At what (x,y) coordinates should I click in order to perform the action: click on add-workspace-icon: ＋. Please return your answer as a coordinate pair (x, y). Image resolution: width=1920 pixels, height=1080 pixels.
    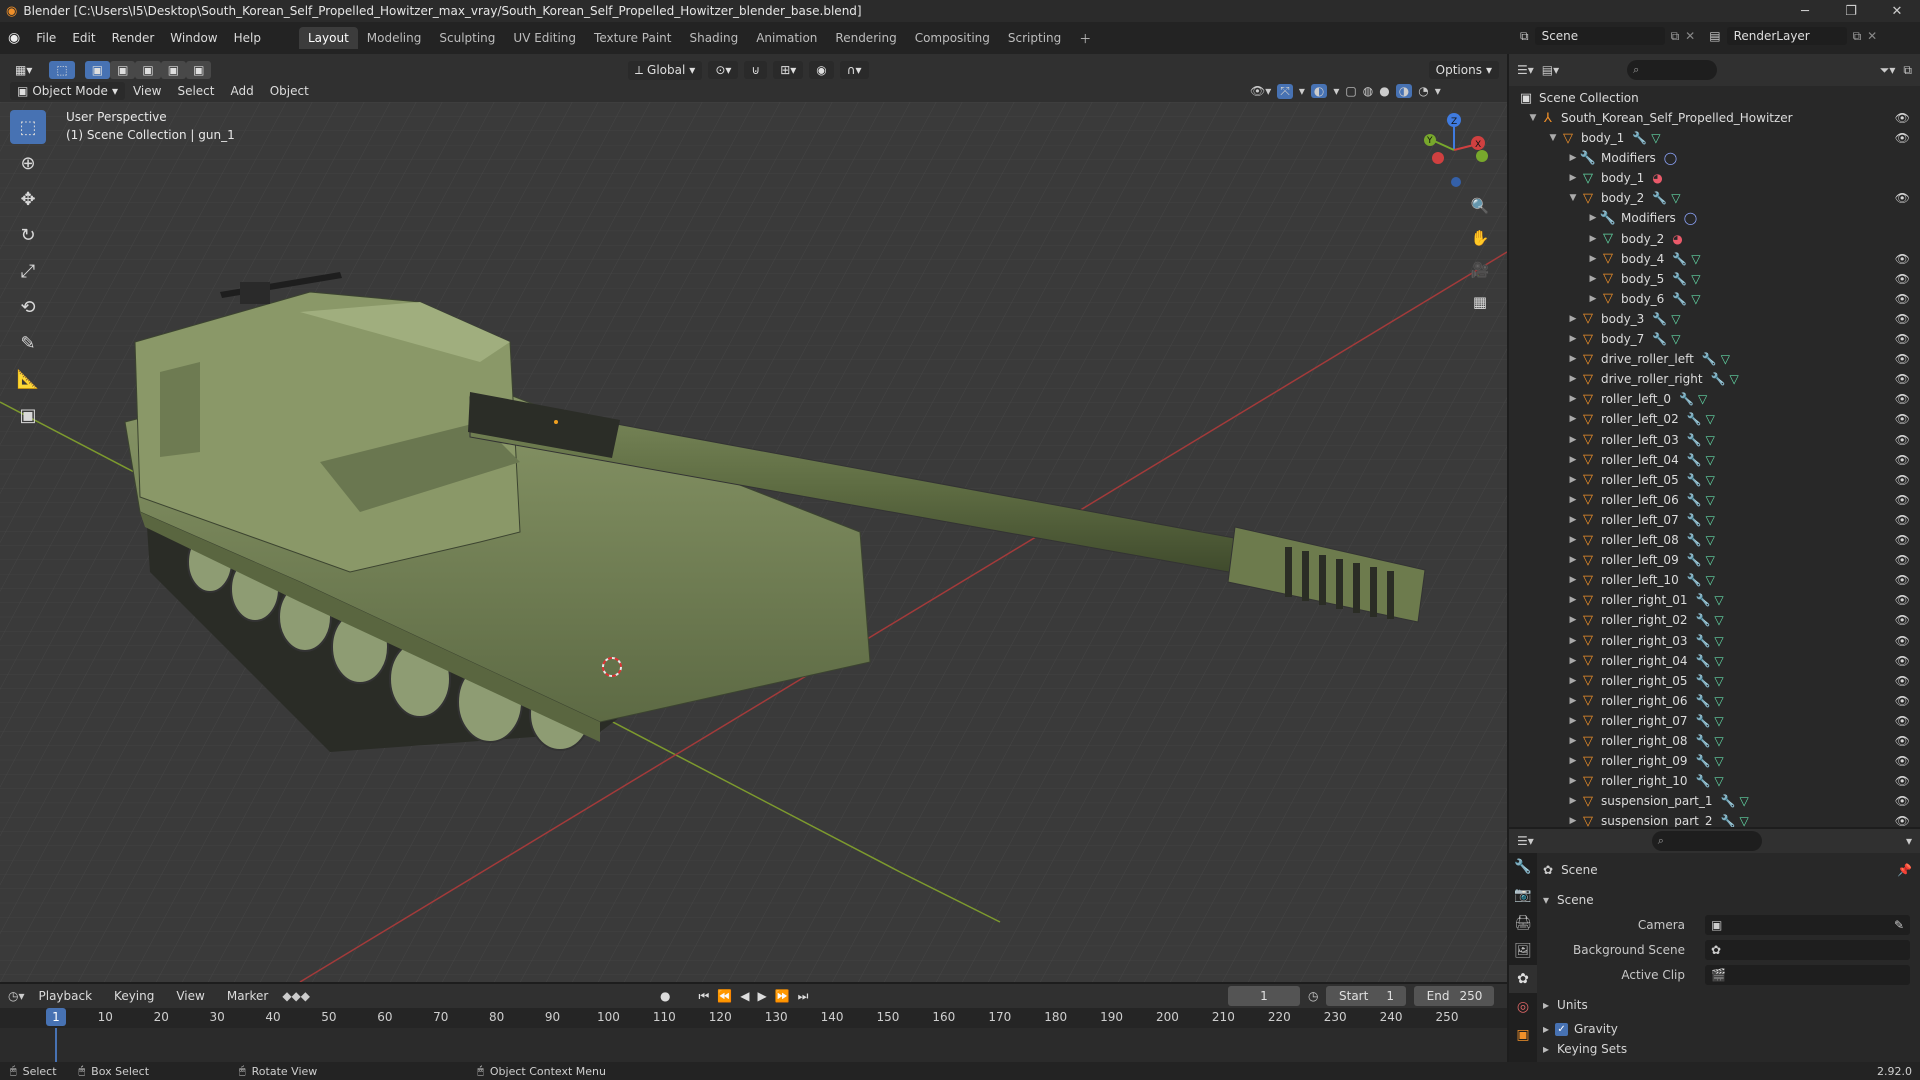
    Looking at the image, I should click on (1085, 38).